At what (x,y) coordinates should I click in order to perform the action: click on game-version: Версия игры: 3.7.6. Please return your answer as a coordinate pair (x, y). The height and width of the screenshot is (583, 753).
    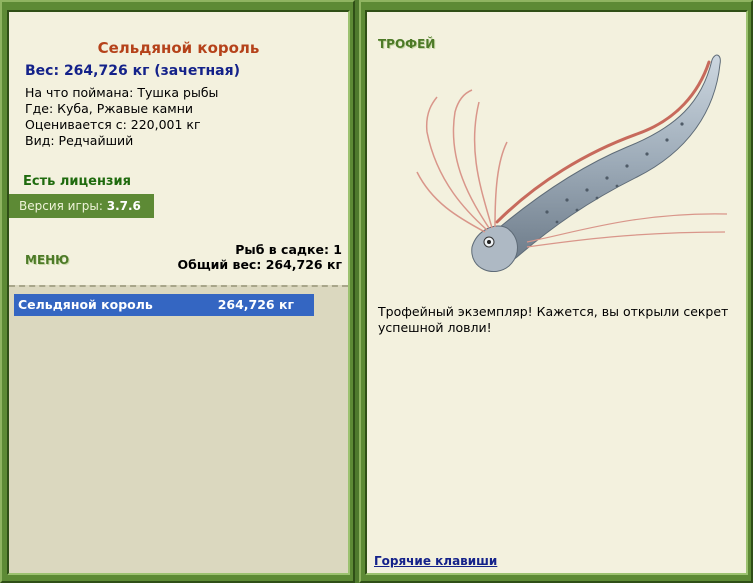
    Looking at the image, I should click on (81, 206).